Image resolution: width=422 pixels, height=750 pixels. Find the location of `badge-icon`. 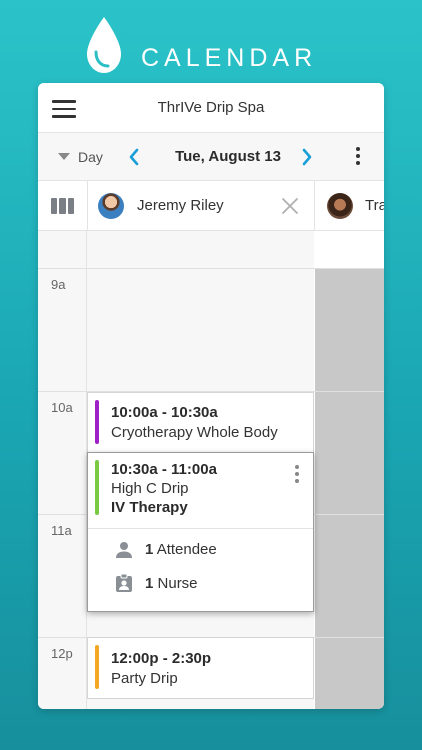

badge-icon is located at coordinates (124, 582).